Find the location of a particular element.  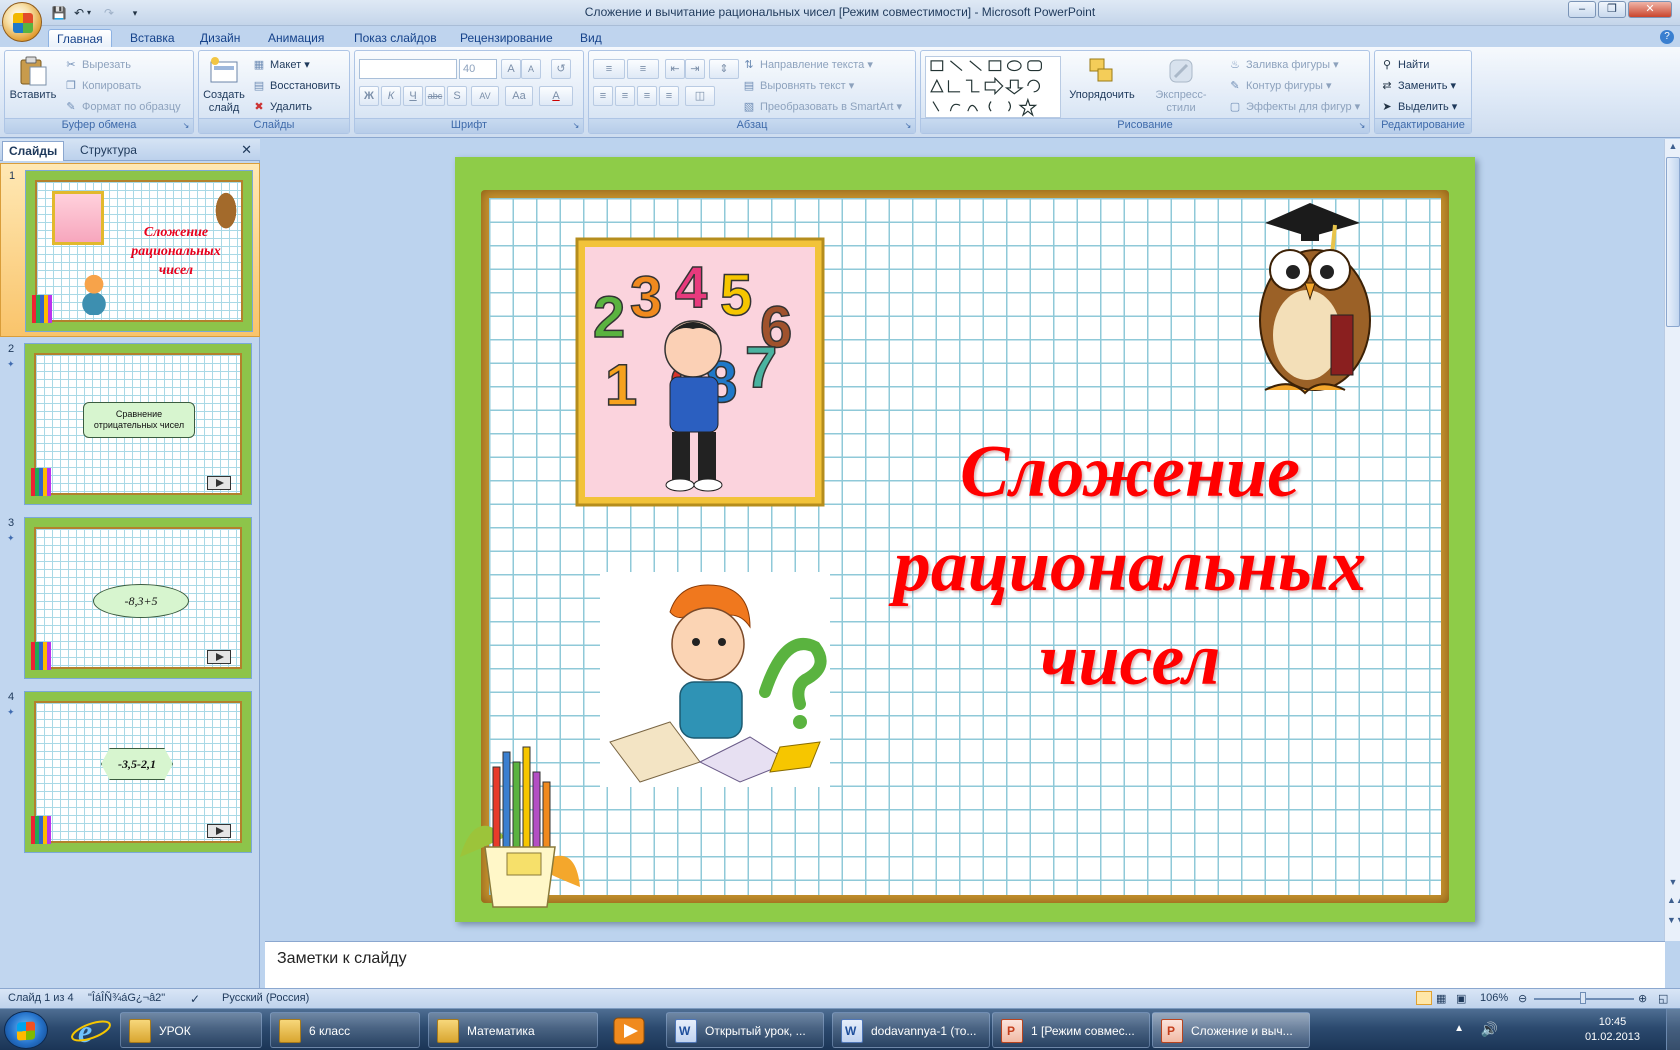

align-text-button: ▤ Выровнять текст ▾ is located at coordinates (797, 86).